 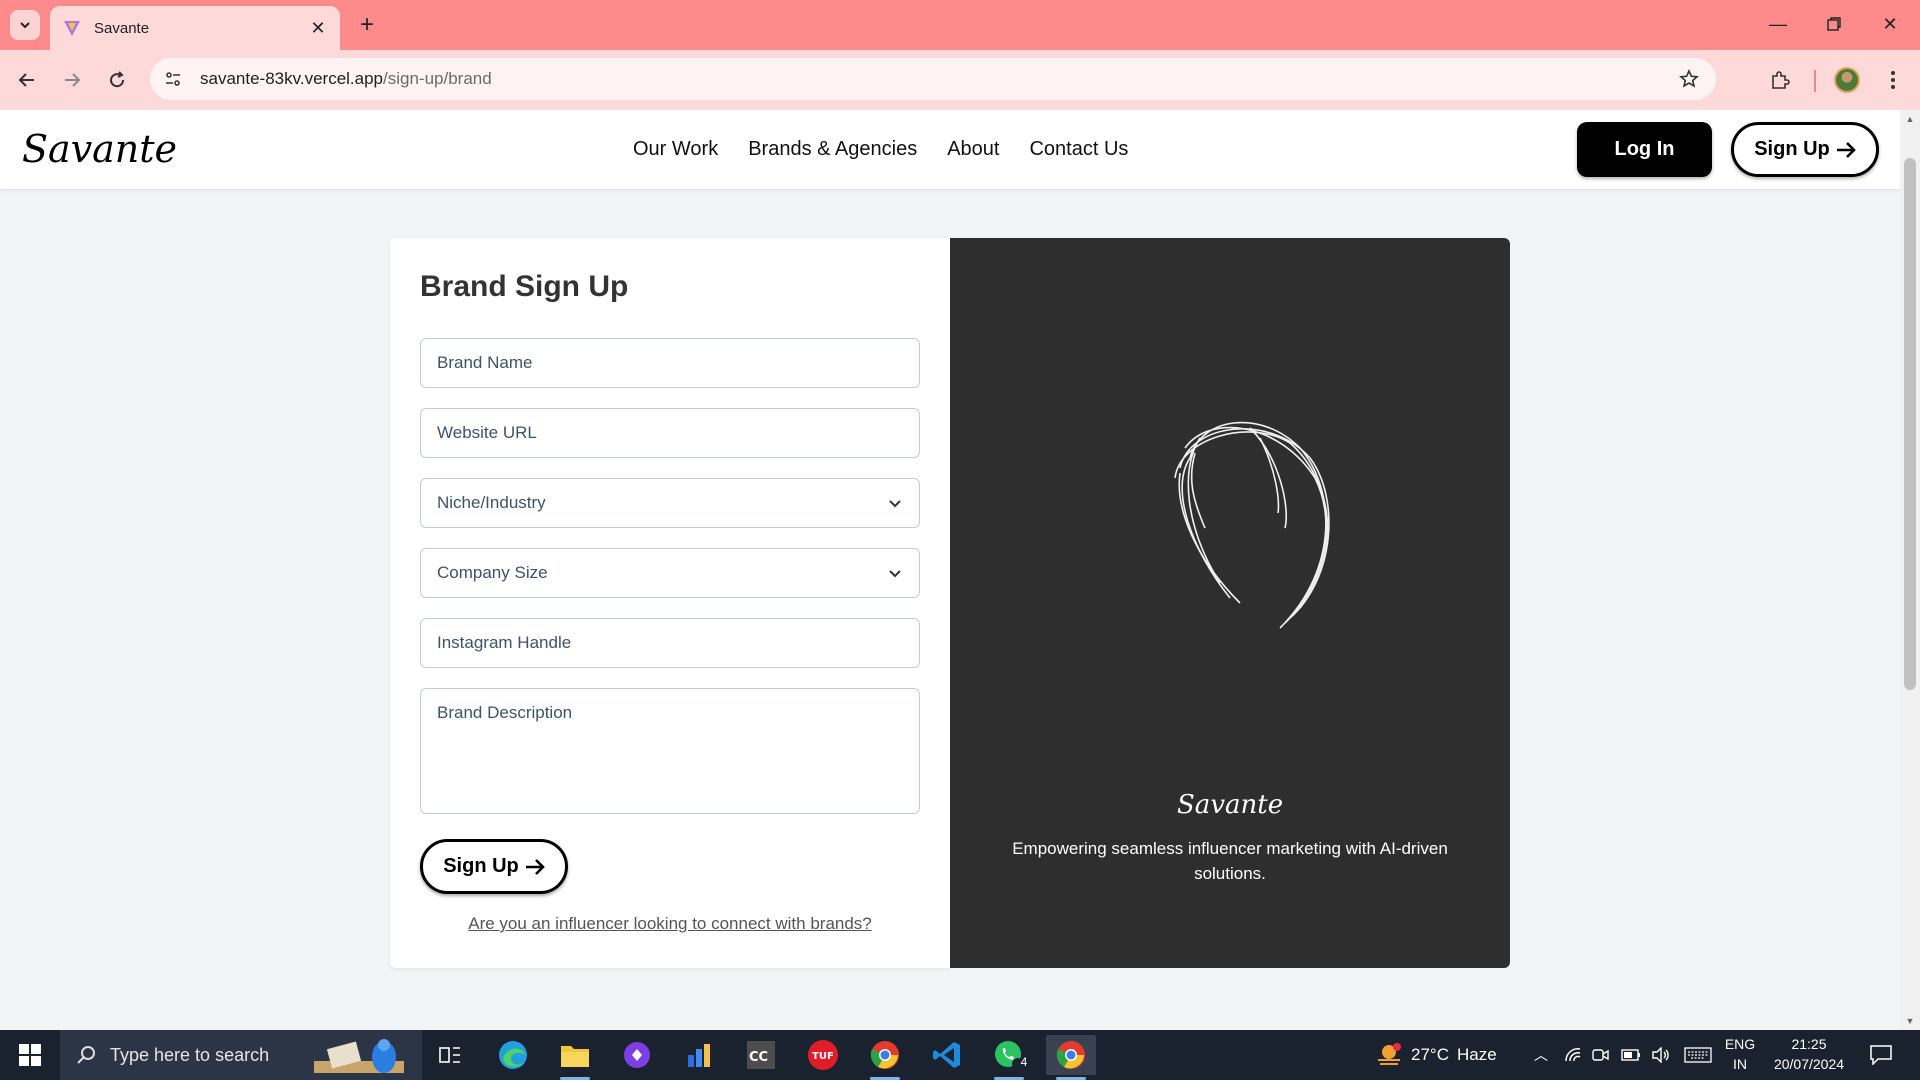 What do you see at coordinates (292, 78) in the screenshot?
I see `url-host: savante-83kv.vercel.app` at bounding box center [292, 78].